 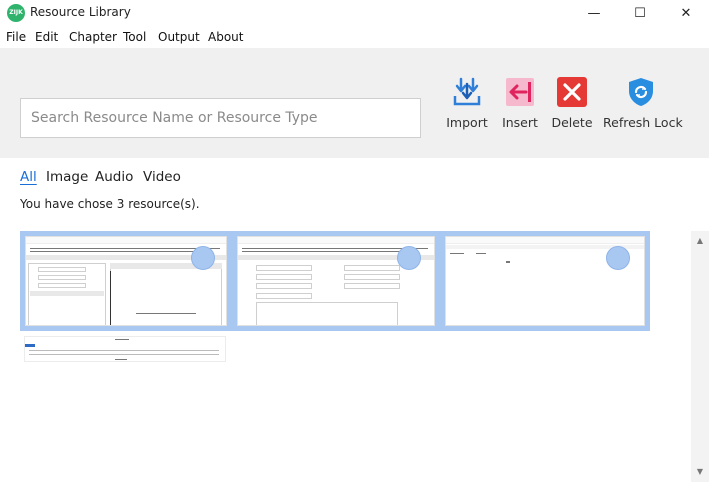 What do you see at coordinates (114, 177) in the screenshot?
I see `tab-audio: Audio` at bounding box center [114, 177].